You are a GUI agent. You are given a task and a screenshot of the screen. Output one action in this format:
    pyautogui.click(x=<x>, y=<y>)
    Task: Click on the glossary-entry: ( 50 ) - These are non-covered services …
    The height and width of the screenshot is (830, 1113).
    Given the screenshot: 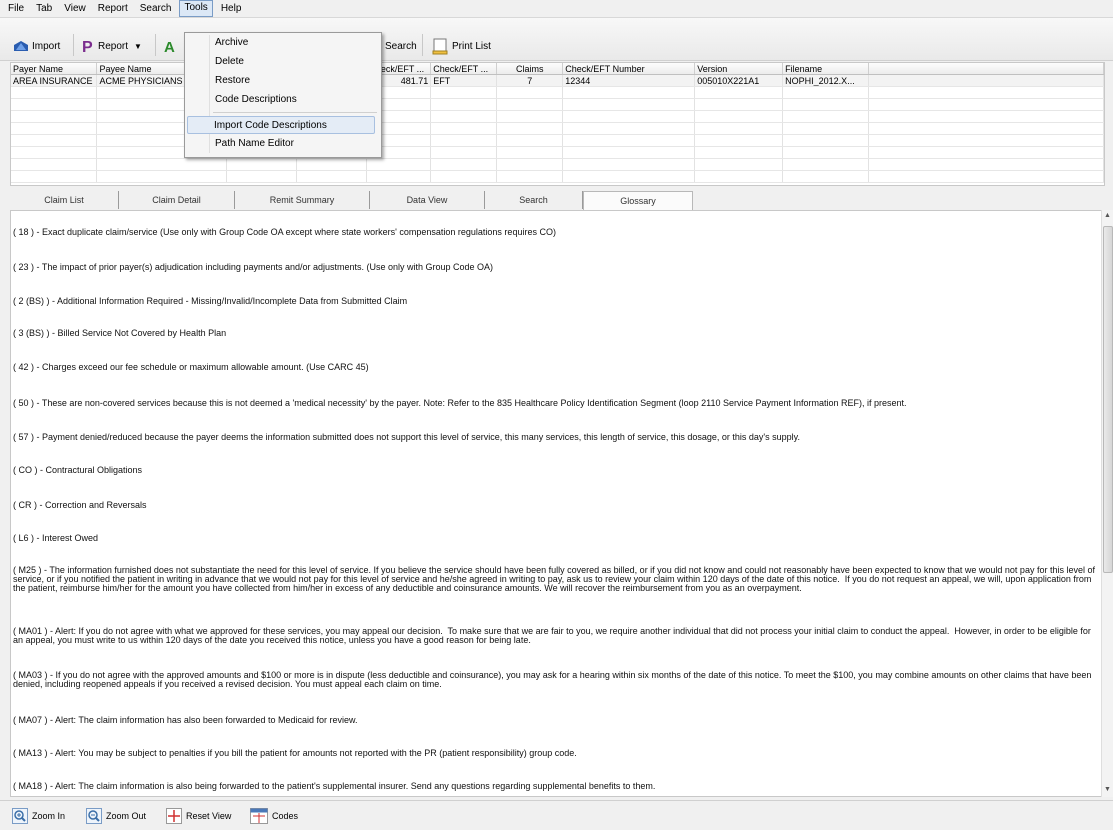 What is the action you would take?
    pyautogui.click(x=460, y=403)
    